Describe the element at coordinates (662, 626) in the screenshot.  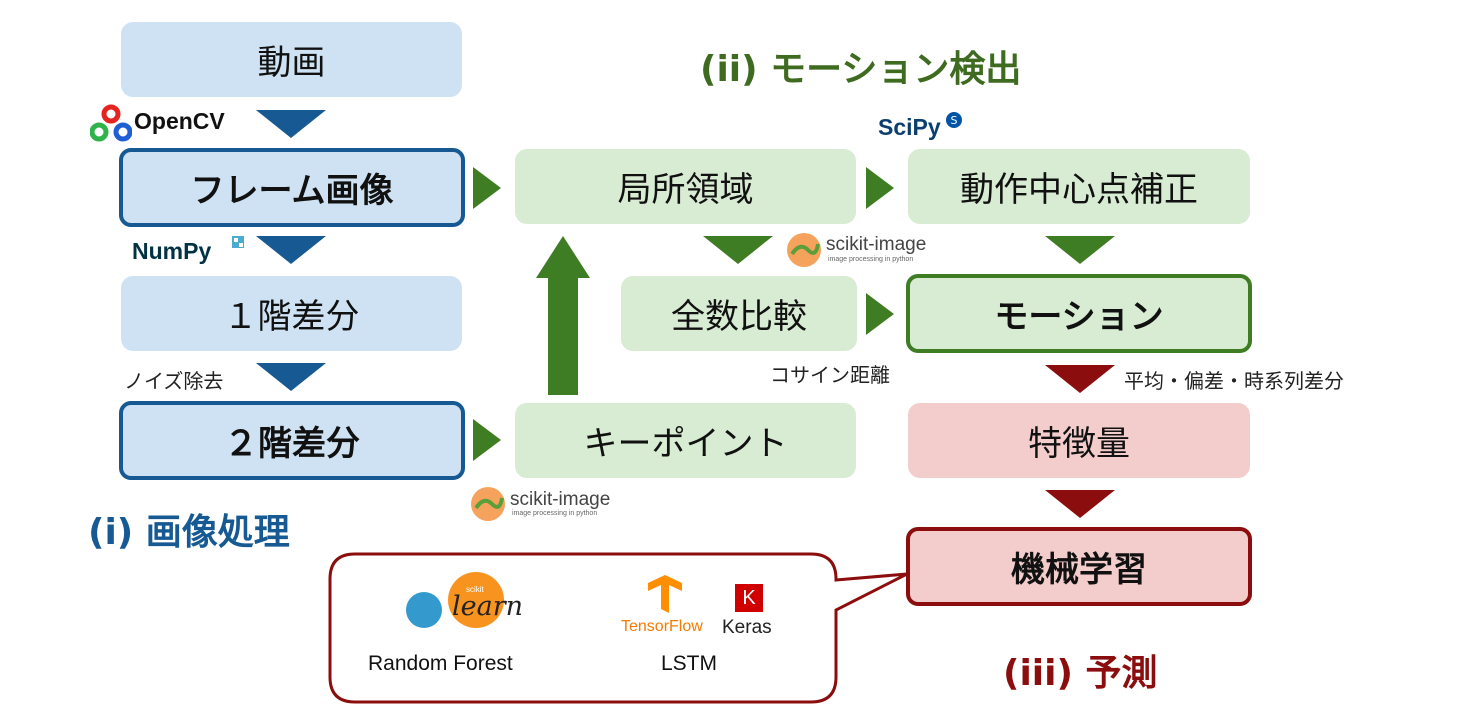
I see `tensorflow-label: TensorFlow` at that location.